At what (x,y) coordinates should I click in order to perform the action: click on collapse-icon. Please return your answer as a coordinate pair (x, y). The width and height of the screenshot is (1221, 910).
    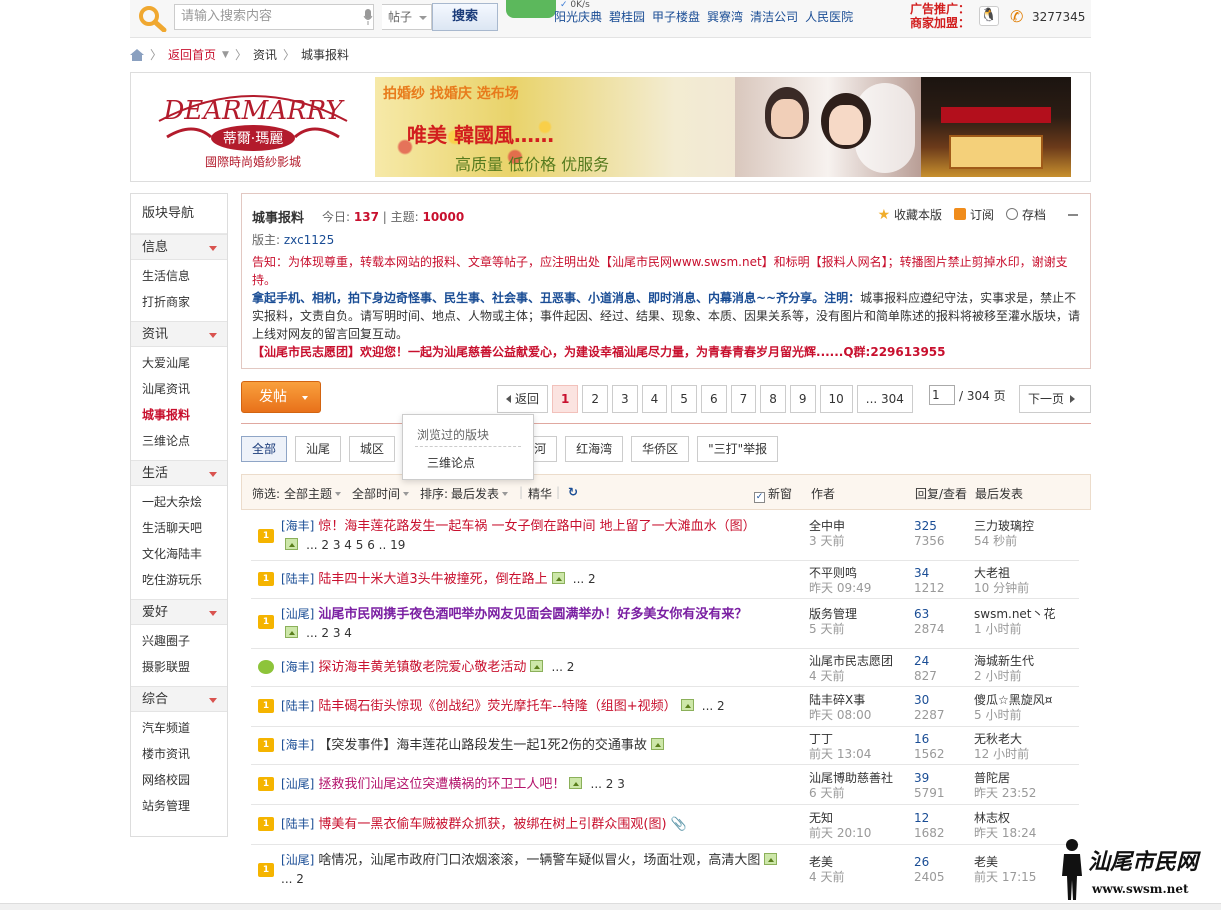
    Looking at the image, I should click on (1073, 214).